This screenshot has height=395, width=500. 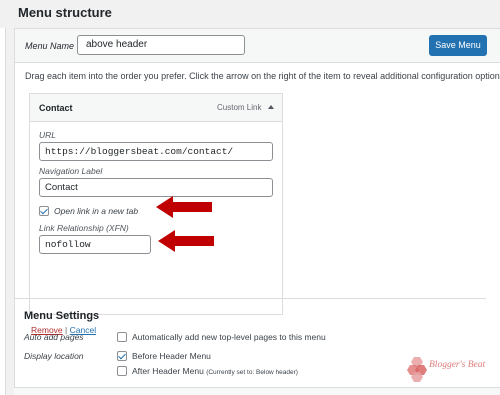 What do you see at coordinates (458, 45) in the screenshot?
I see `save-menu-button: Save Menu` at bounding box center [458, 45].